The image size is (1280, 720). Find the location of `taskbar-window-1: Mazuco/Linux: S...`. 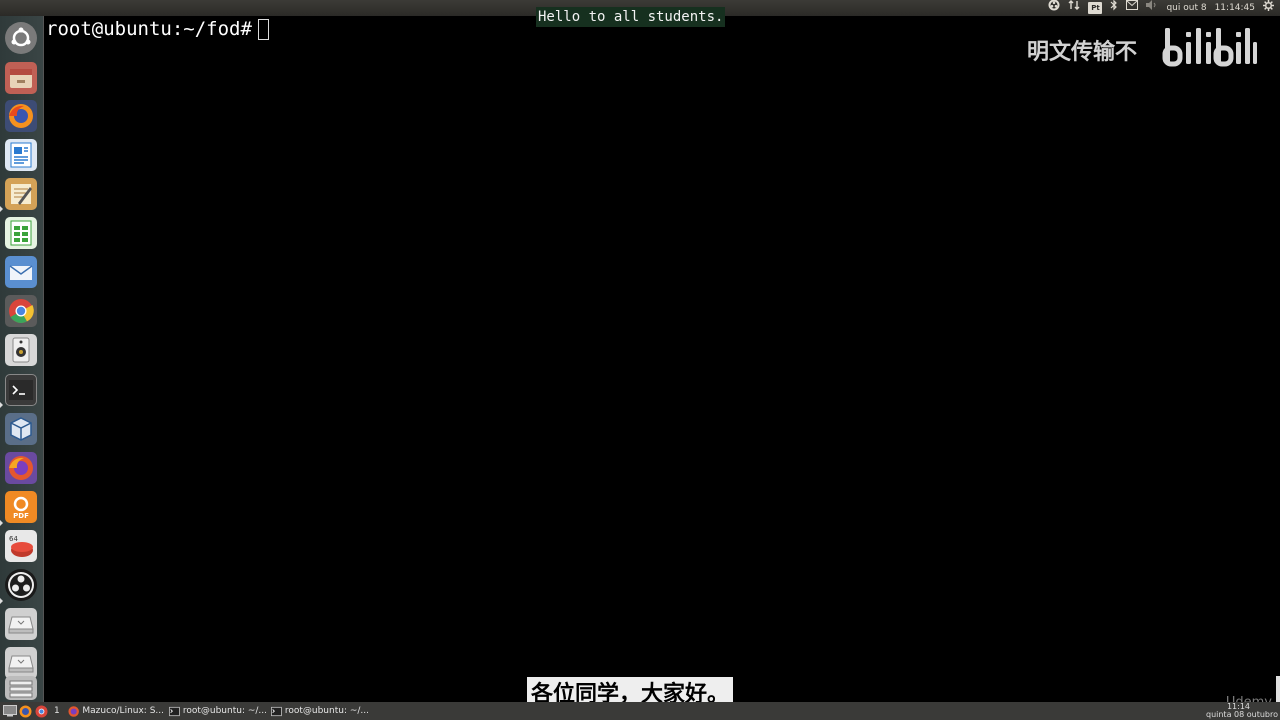

taskbar-window-1: Mazuco/Linux: S... is located at coordinates (116, 711).